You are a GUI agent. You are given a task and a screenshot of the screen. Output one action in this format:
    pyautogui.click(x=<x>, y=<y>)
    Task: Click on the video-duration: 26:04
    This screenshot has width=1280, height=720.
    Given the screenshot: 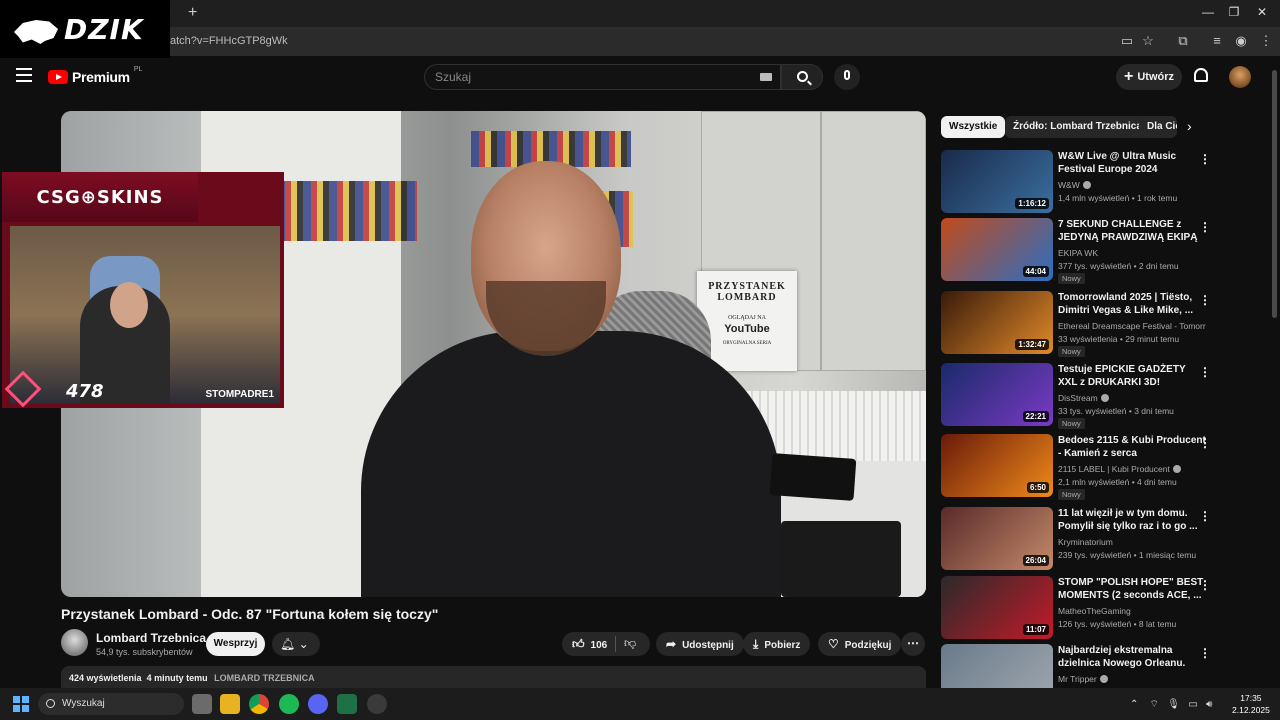 What is the action you would take?
    pyautogui.click(x=1035, y=560)
    